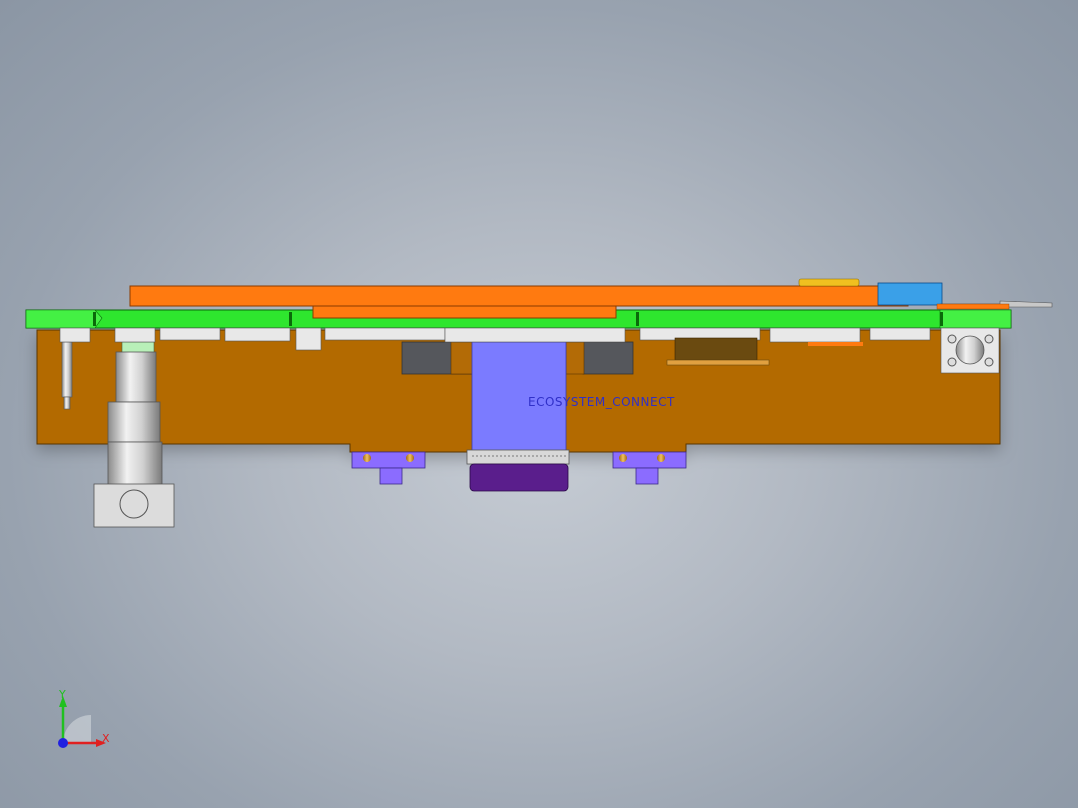  I want to click on coordinate-triad: Y X, so click(88, 723).